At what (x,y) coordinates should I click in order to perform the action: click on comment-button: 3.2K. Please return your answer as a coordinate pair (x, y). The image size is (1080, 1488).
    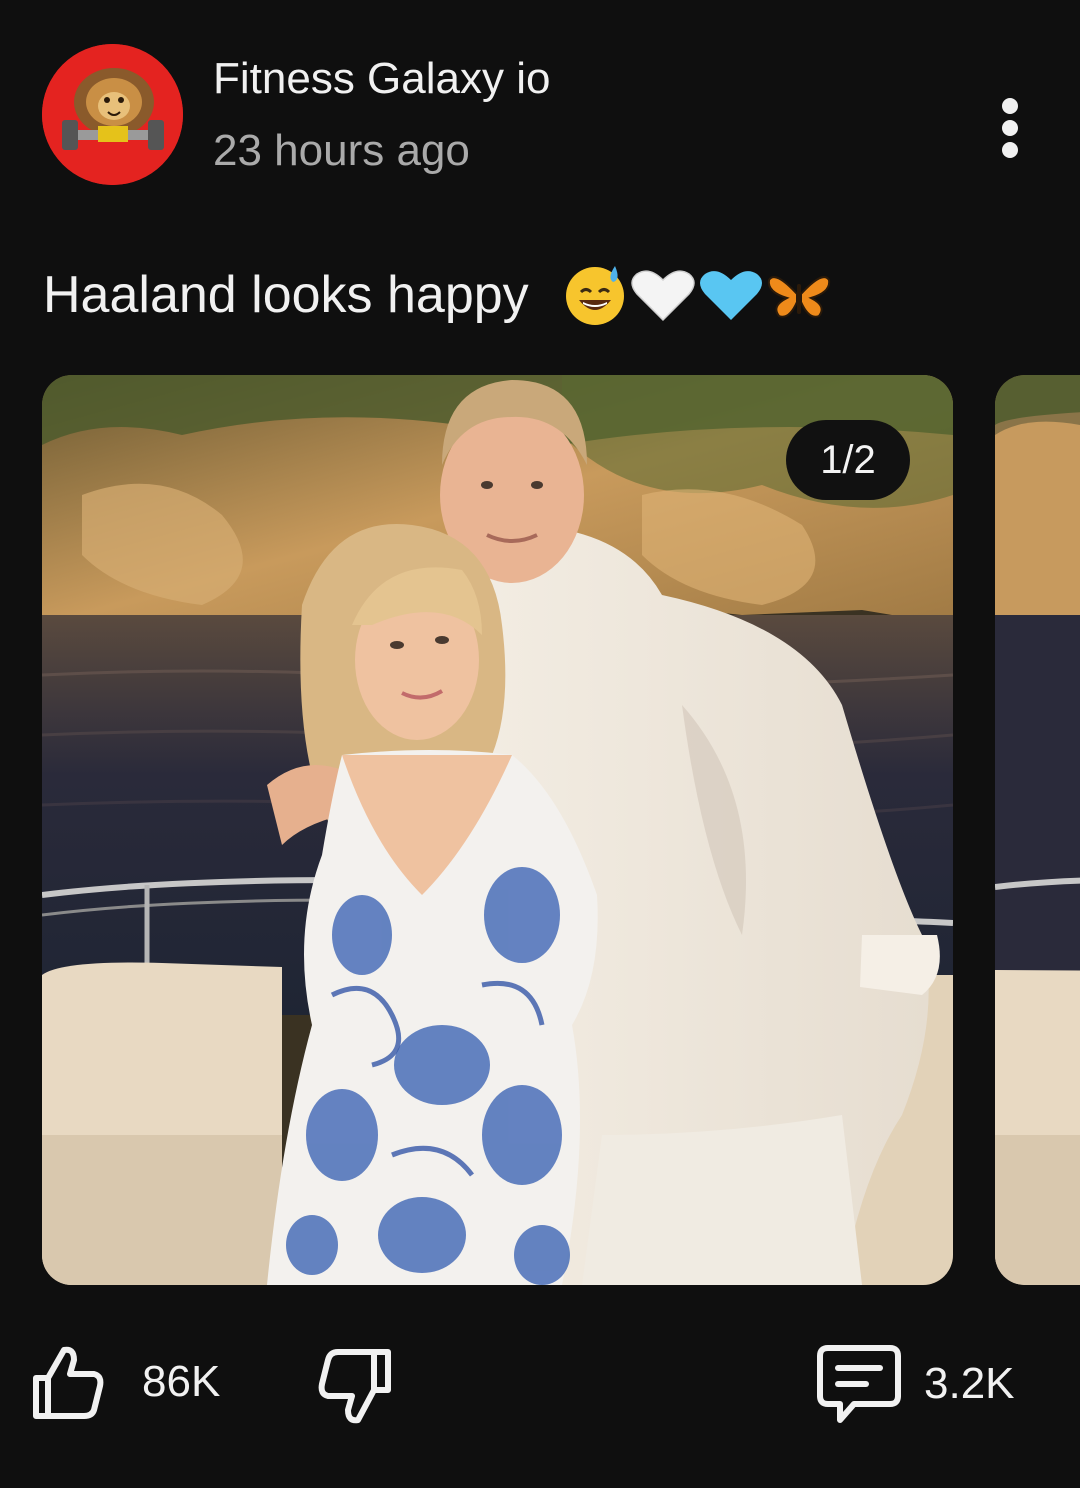
    Looking at the image, I should click on (914, 1384).